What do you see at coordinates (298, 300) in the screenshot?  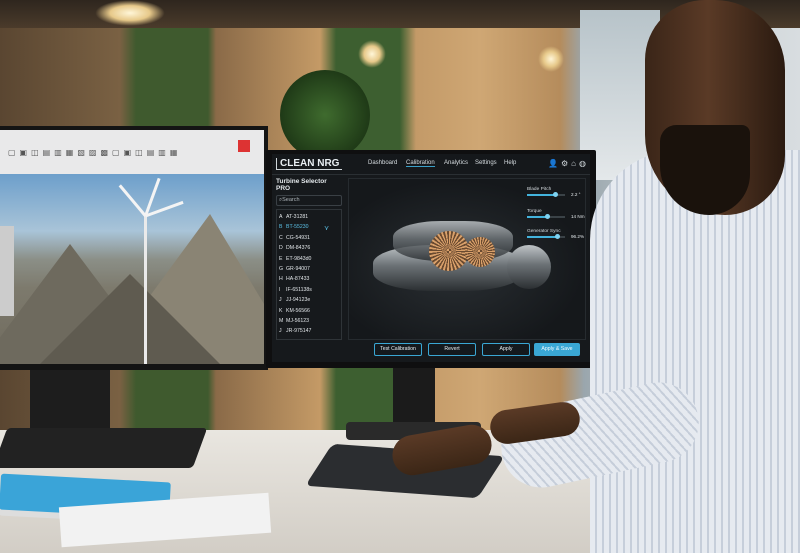 I see `list-item-id: JJ-94123e` at bounding box center [298, 300].